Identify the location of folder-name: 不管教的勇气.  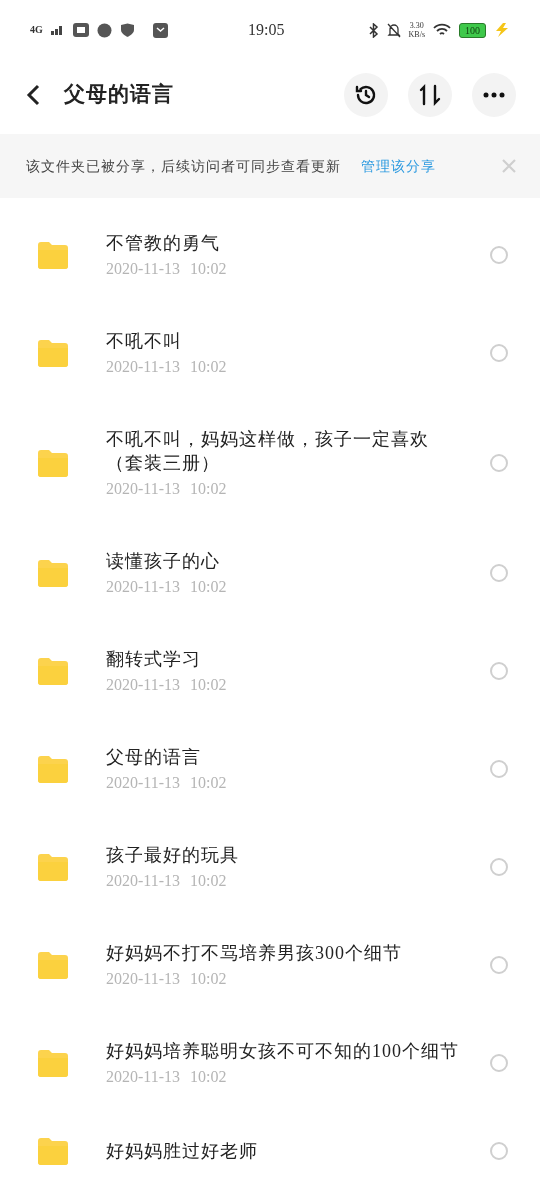
(283, 243).